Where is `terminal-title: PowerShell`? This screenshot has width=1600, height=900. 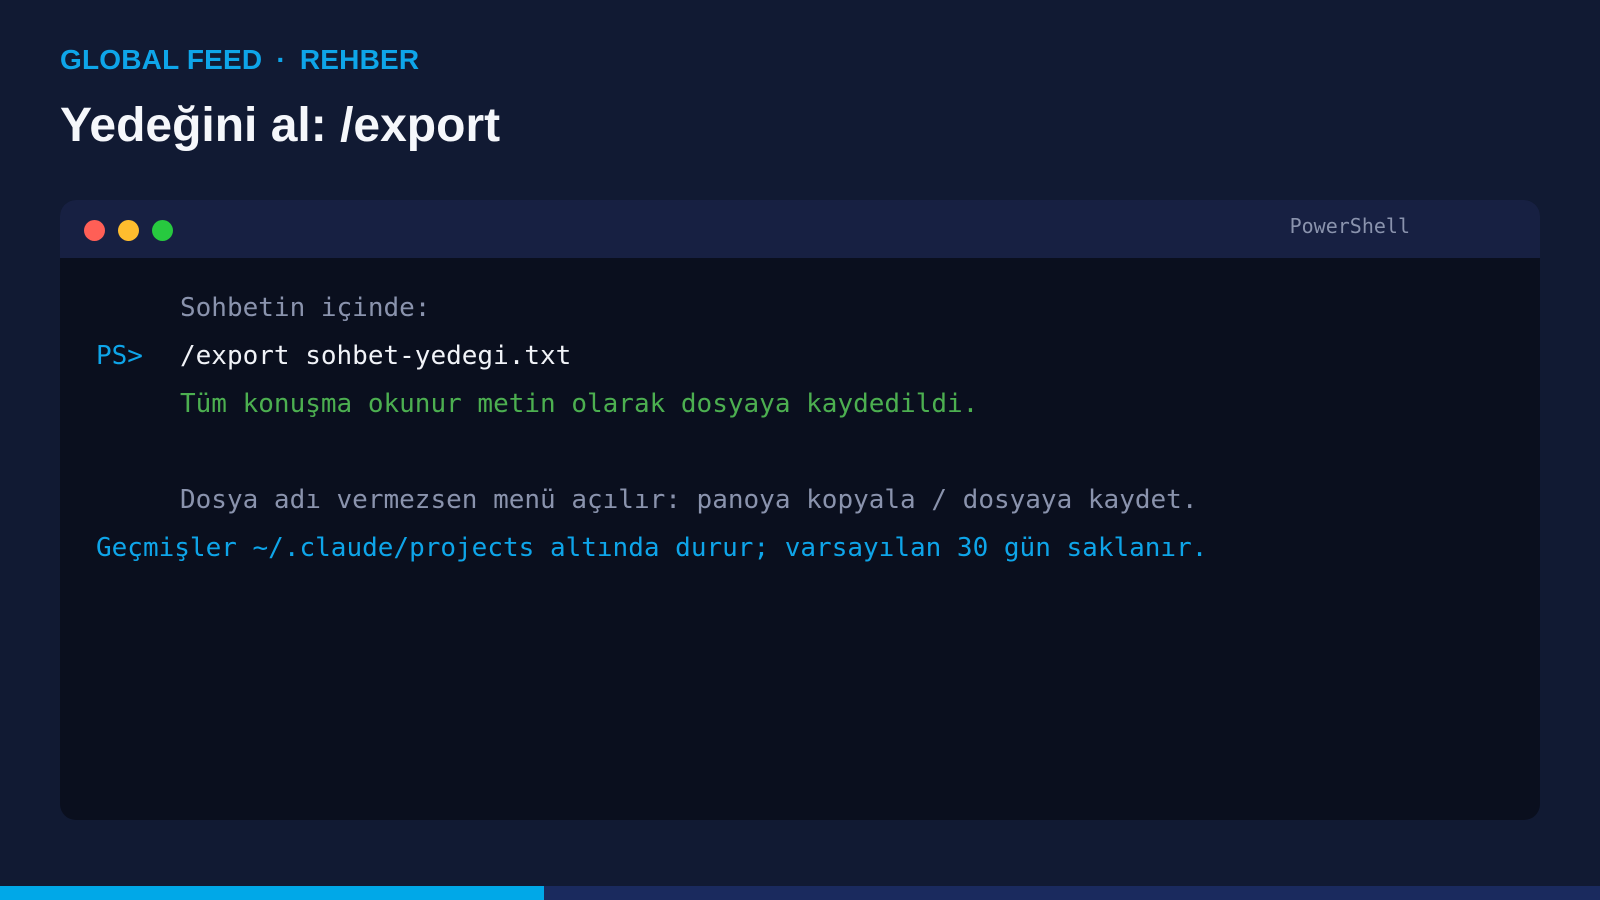
terminal-title: PowerShell is located at coordinates (1349, 226).